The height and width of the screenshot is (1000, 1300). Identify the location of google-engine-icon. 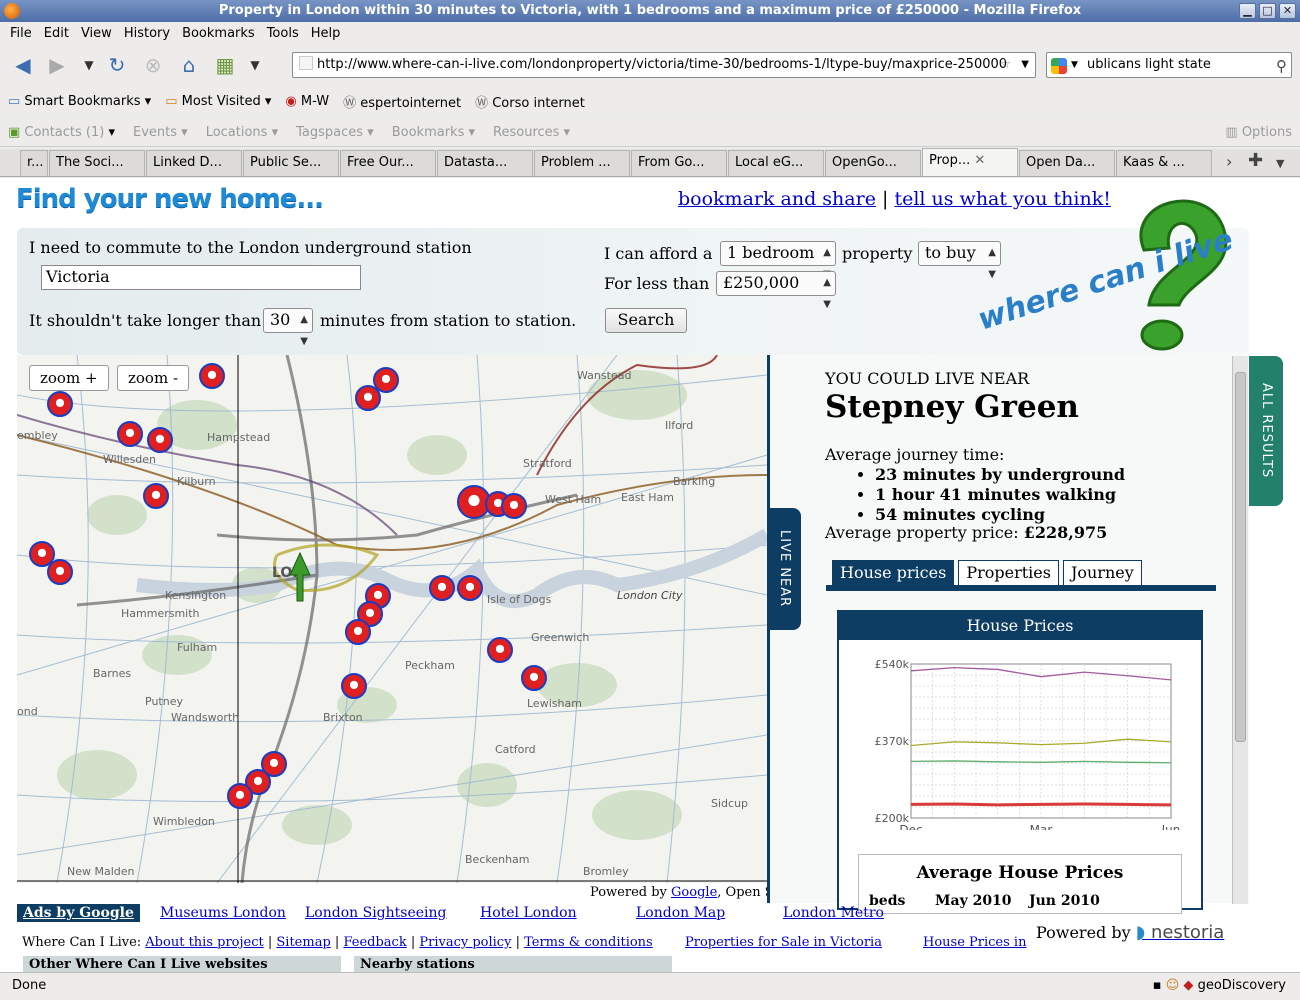
(1059, 66).